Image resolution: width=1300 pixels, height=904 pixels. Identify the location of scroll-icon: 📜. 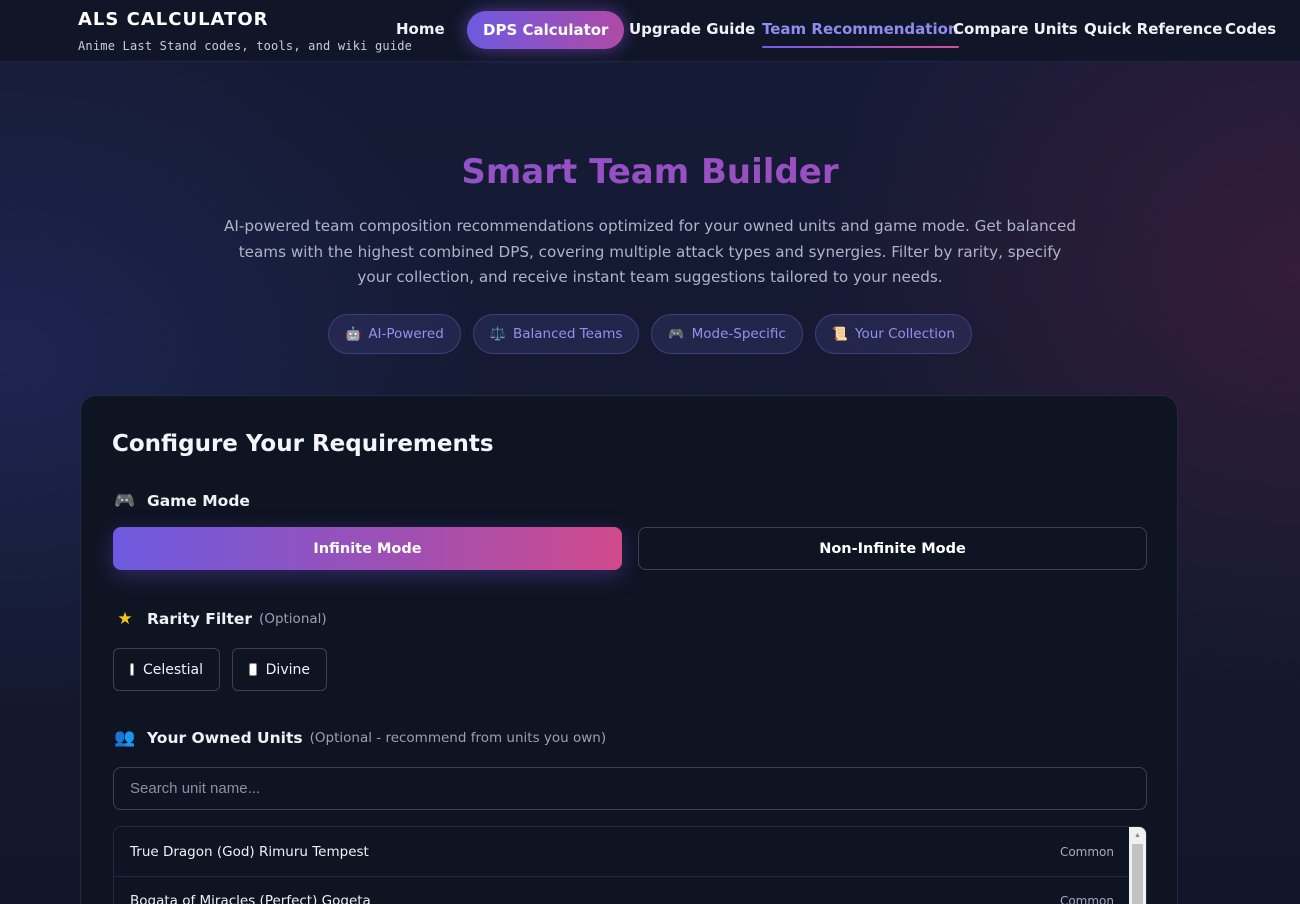
(839, 334).